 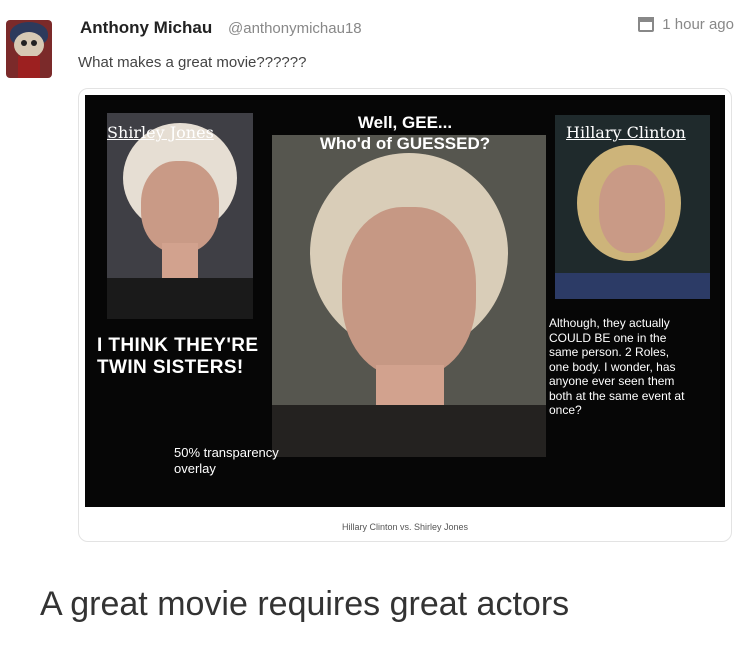 What do you see at coordinates (305, 604) in the screenshot?
I see `footer-caption: A great movie requires great actors` at bounding box center [305, 604].